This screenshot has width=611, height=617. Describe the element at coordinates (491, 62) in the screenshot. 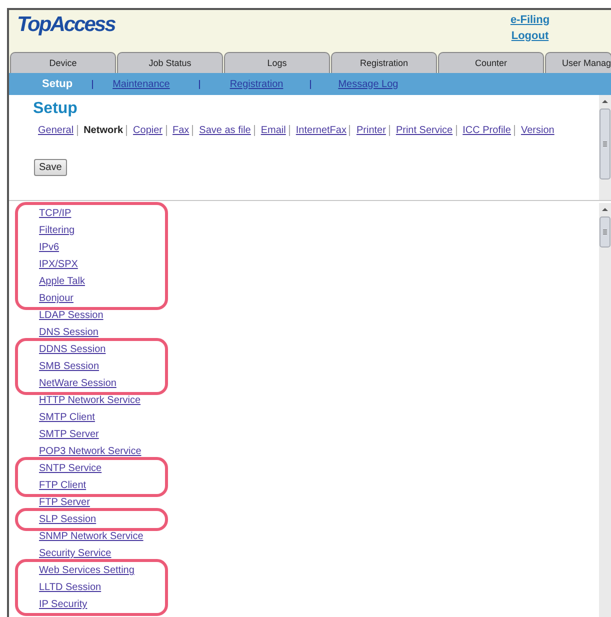

I see `tab: Counter` at that location.